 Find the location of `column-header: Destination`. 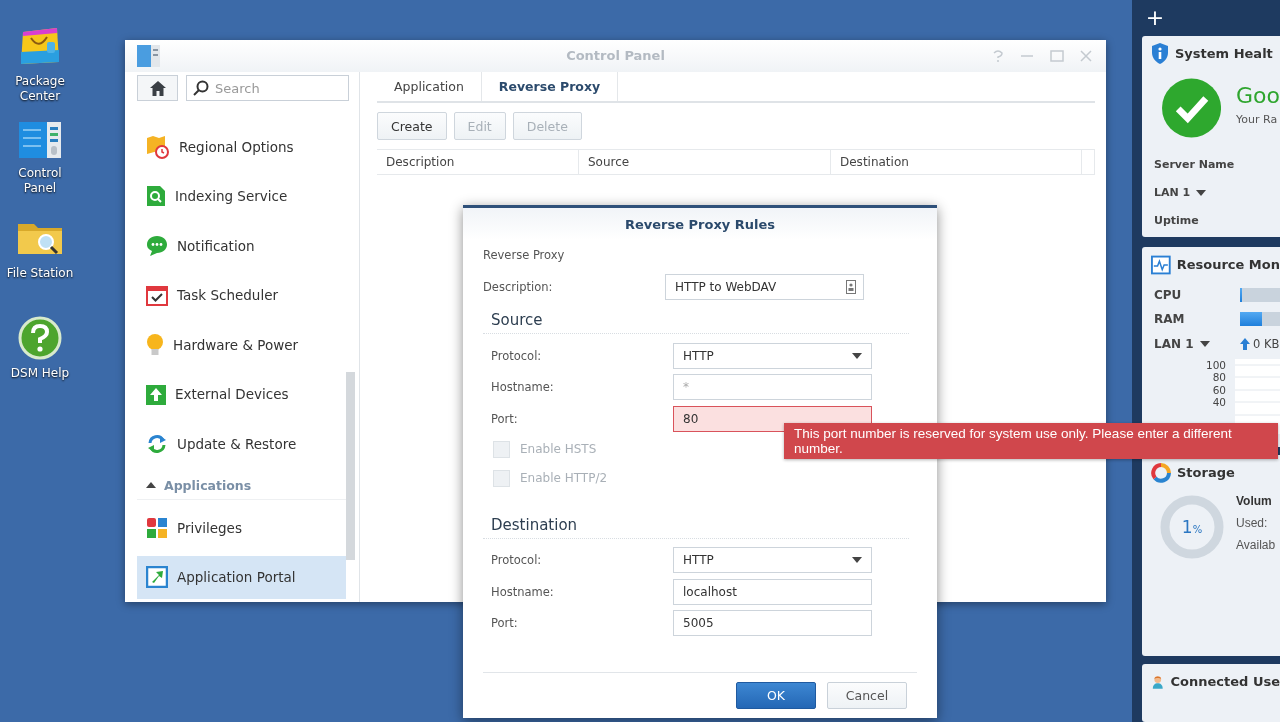

column-header: Destination is located at coordinates (956, 162).